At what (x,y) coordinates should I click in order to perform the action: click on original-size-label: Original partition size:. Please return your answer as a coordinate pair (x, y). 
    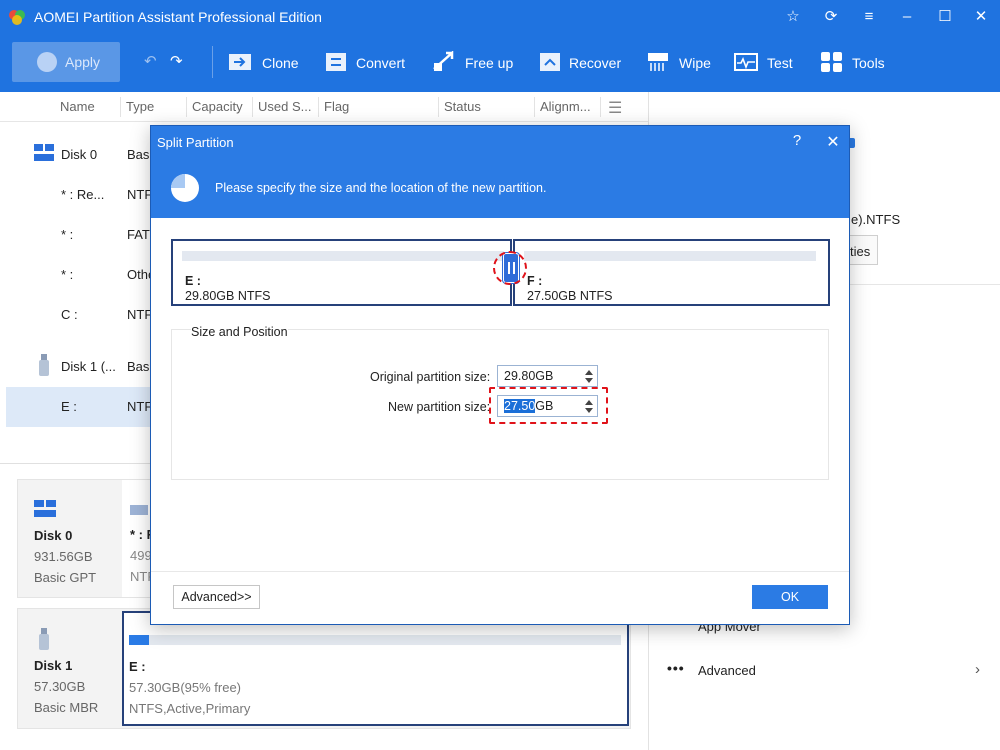
    Looking at the image, I should click on (430, 377).